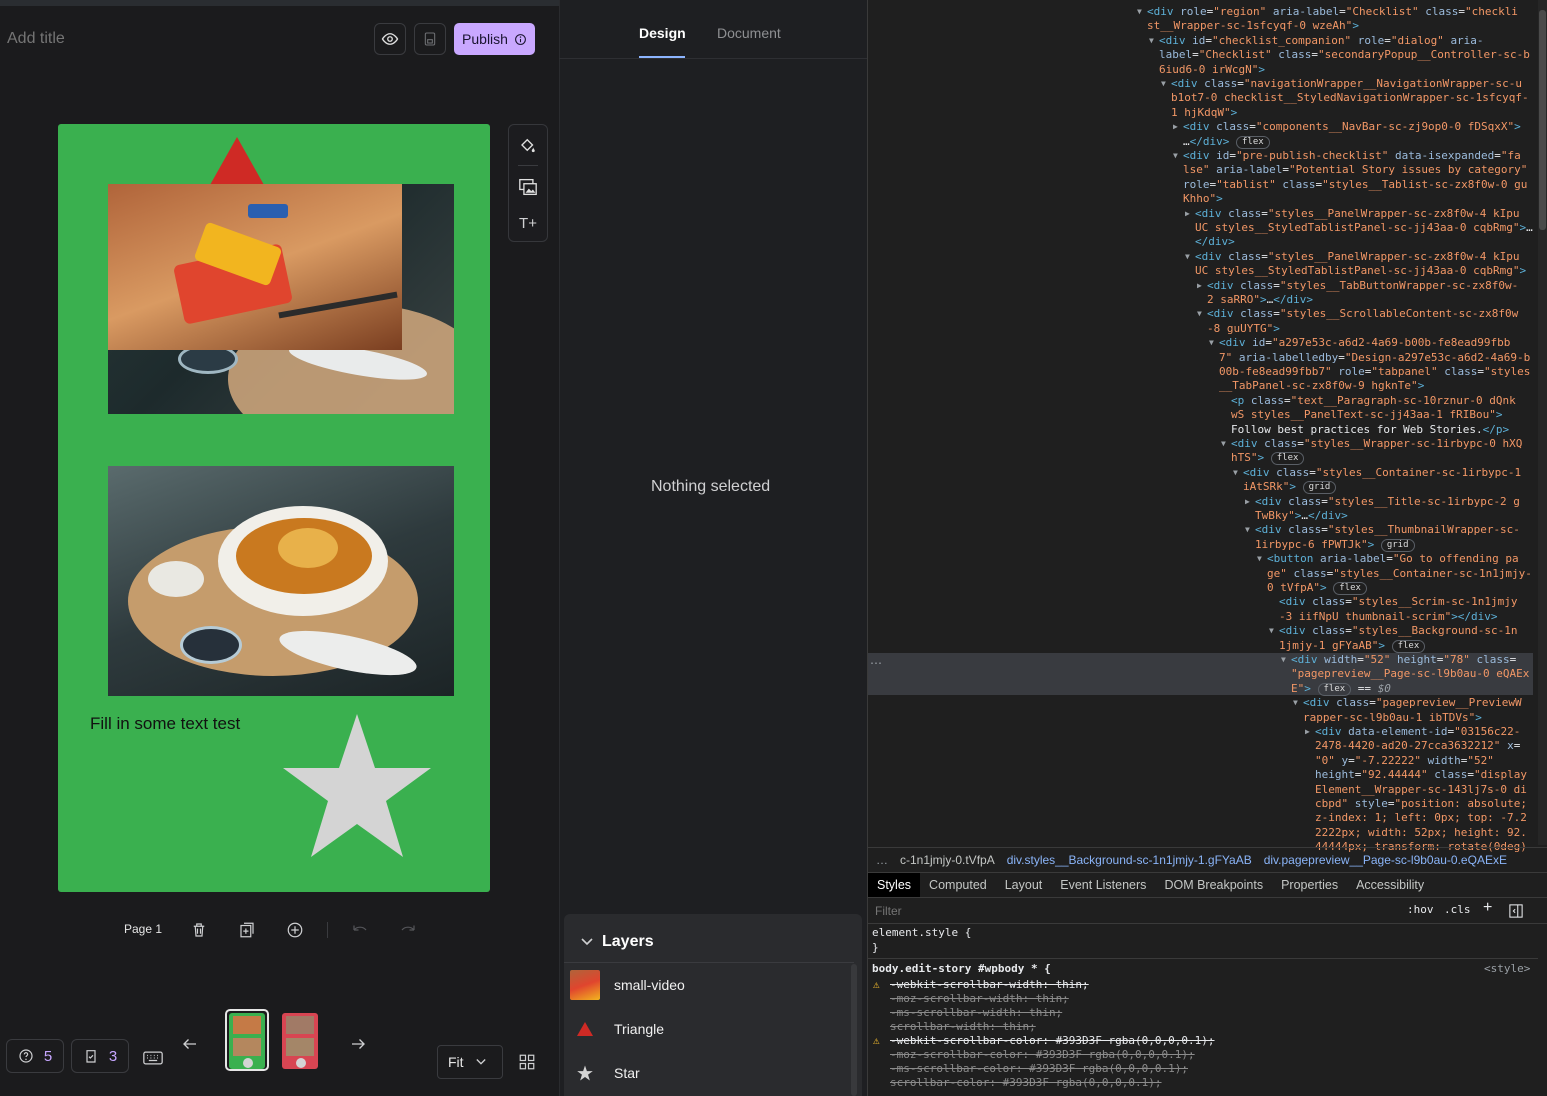 This screenshot has height=1096, width=1547. I want to click on tab-accessibility: Accessibility, so click(1390, 885).